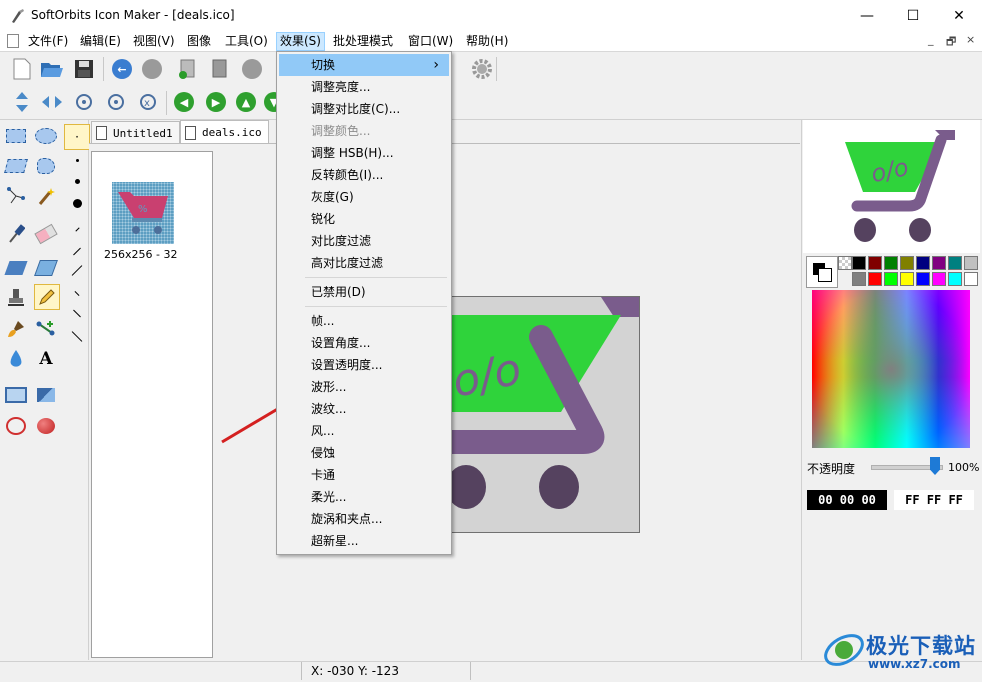 This screenshot has width=982, height=682. What do you see at coordinates (430, 41) in the screenshot?
I see `menu-window: 窗口(W)` at bounding box center [430, 41].